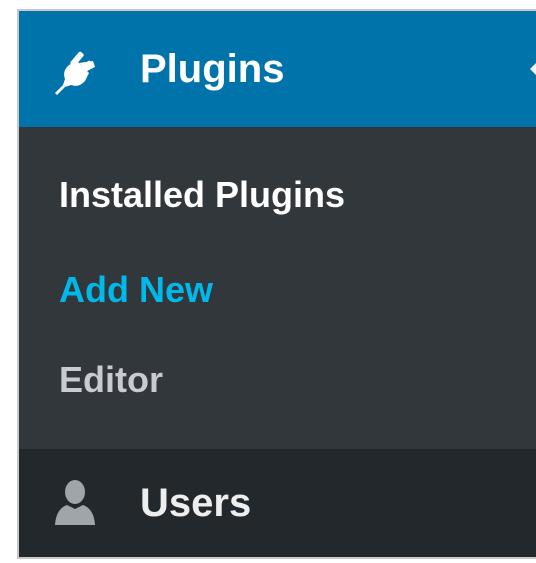 The width and height of the screenshot is (536, 563). I want to click on submenu-item-add-new: Add New, so click(136, 290).